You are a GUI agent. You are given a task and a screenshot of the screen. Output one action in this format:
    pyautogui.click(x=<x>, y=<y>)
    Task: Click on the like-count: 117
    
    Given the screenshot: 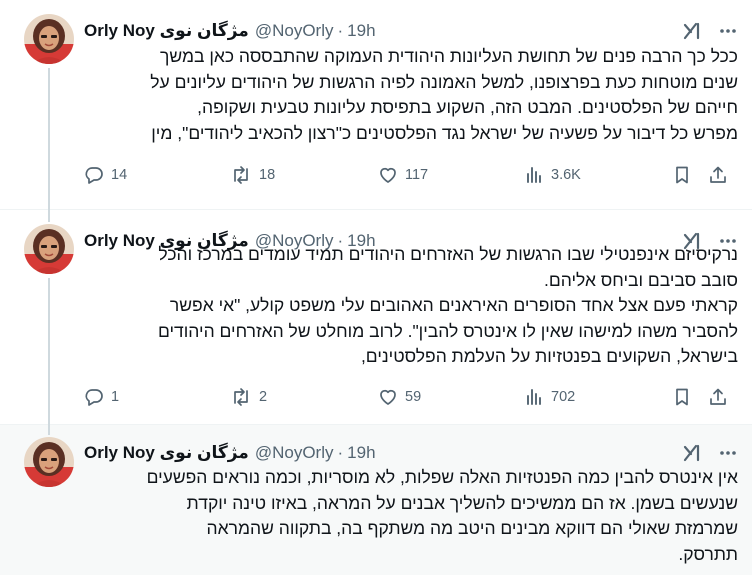 What is the action you would take?
    pyautogui.click(x=417, y=175)
    